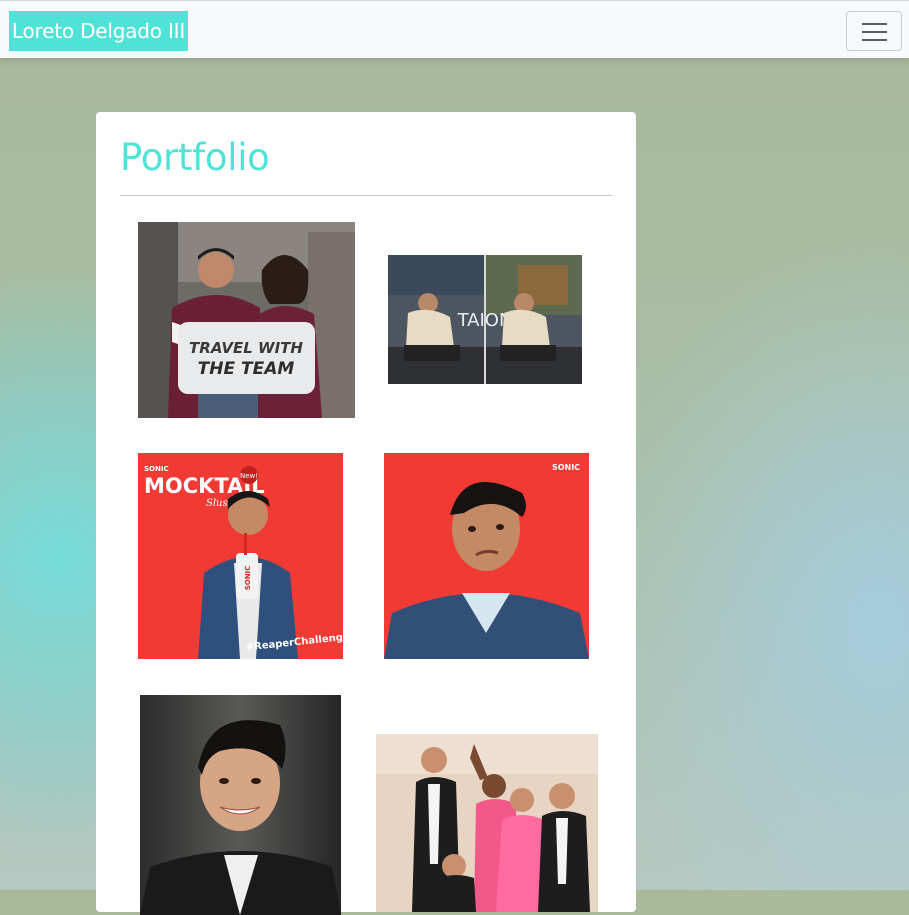 The width and height of the screenshot is (909, 915). I want to click on travel-caption-line2: THE TEAM, so click(246, 369).